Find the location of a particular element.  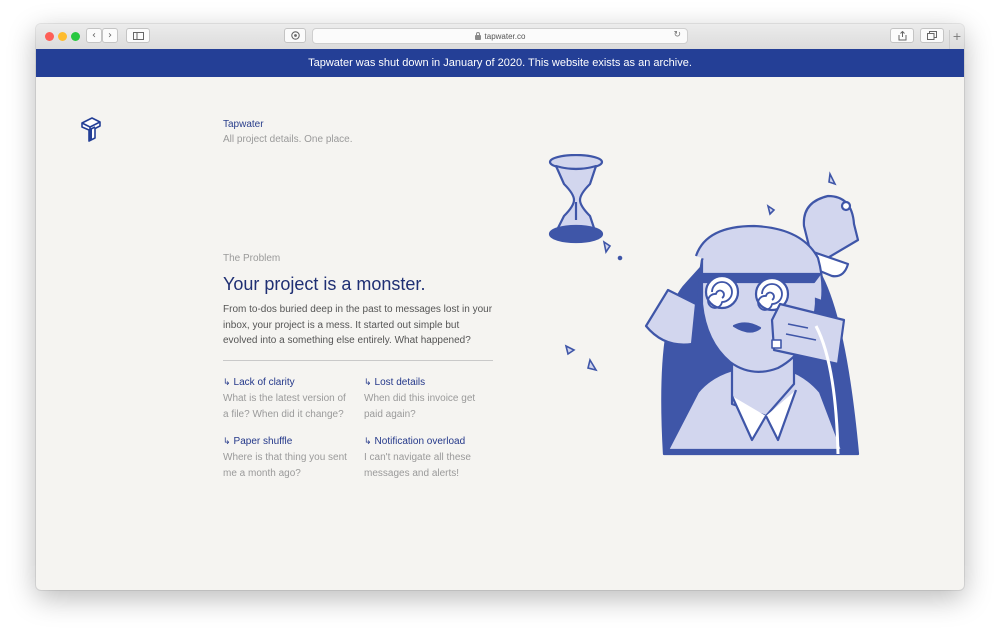

sidebar-icon is located at coordinates (138, 35).